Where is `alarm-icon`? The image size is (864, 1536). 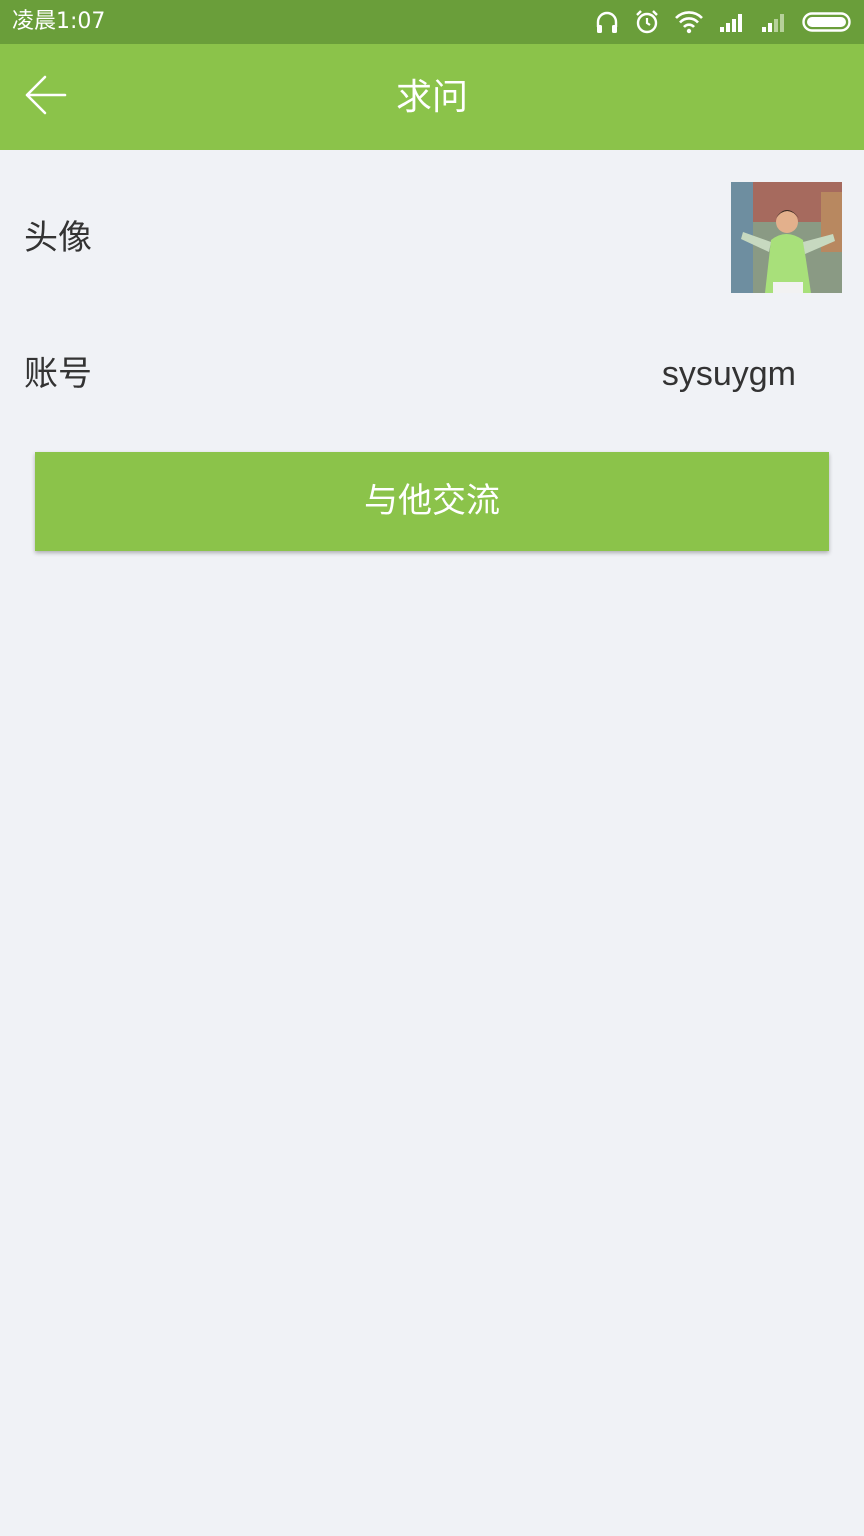 alarm-icon is located at coordinates (647, 22).